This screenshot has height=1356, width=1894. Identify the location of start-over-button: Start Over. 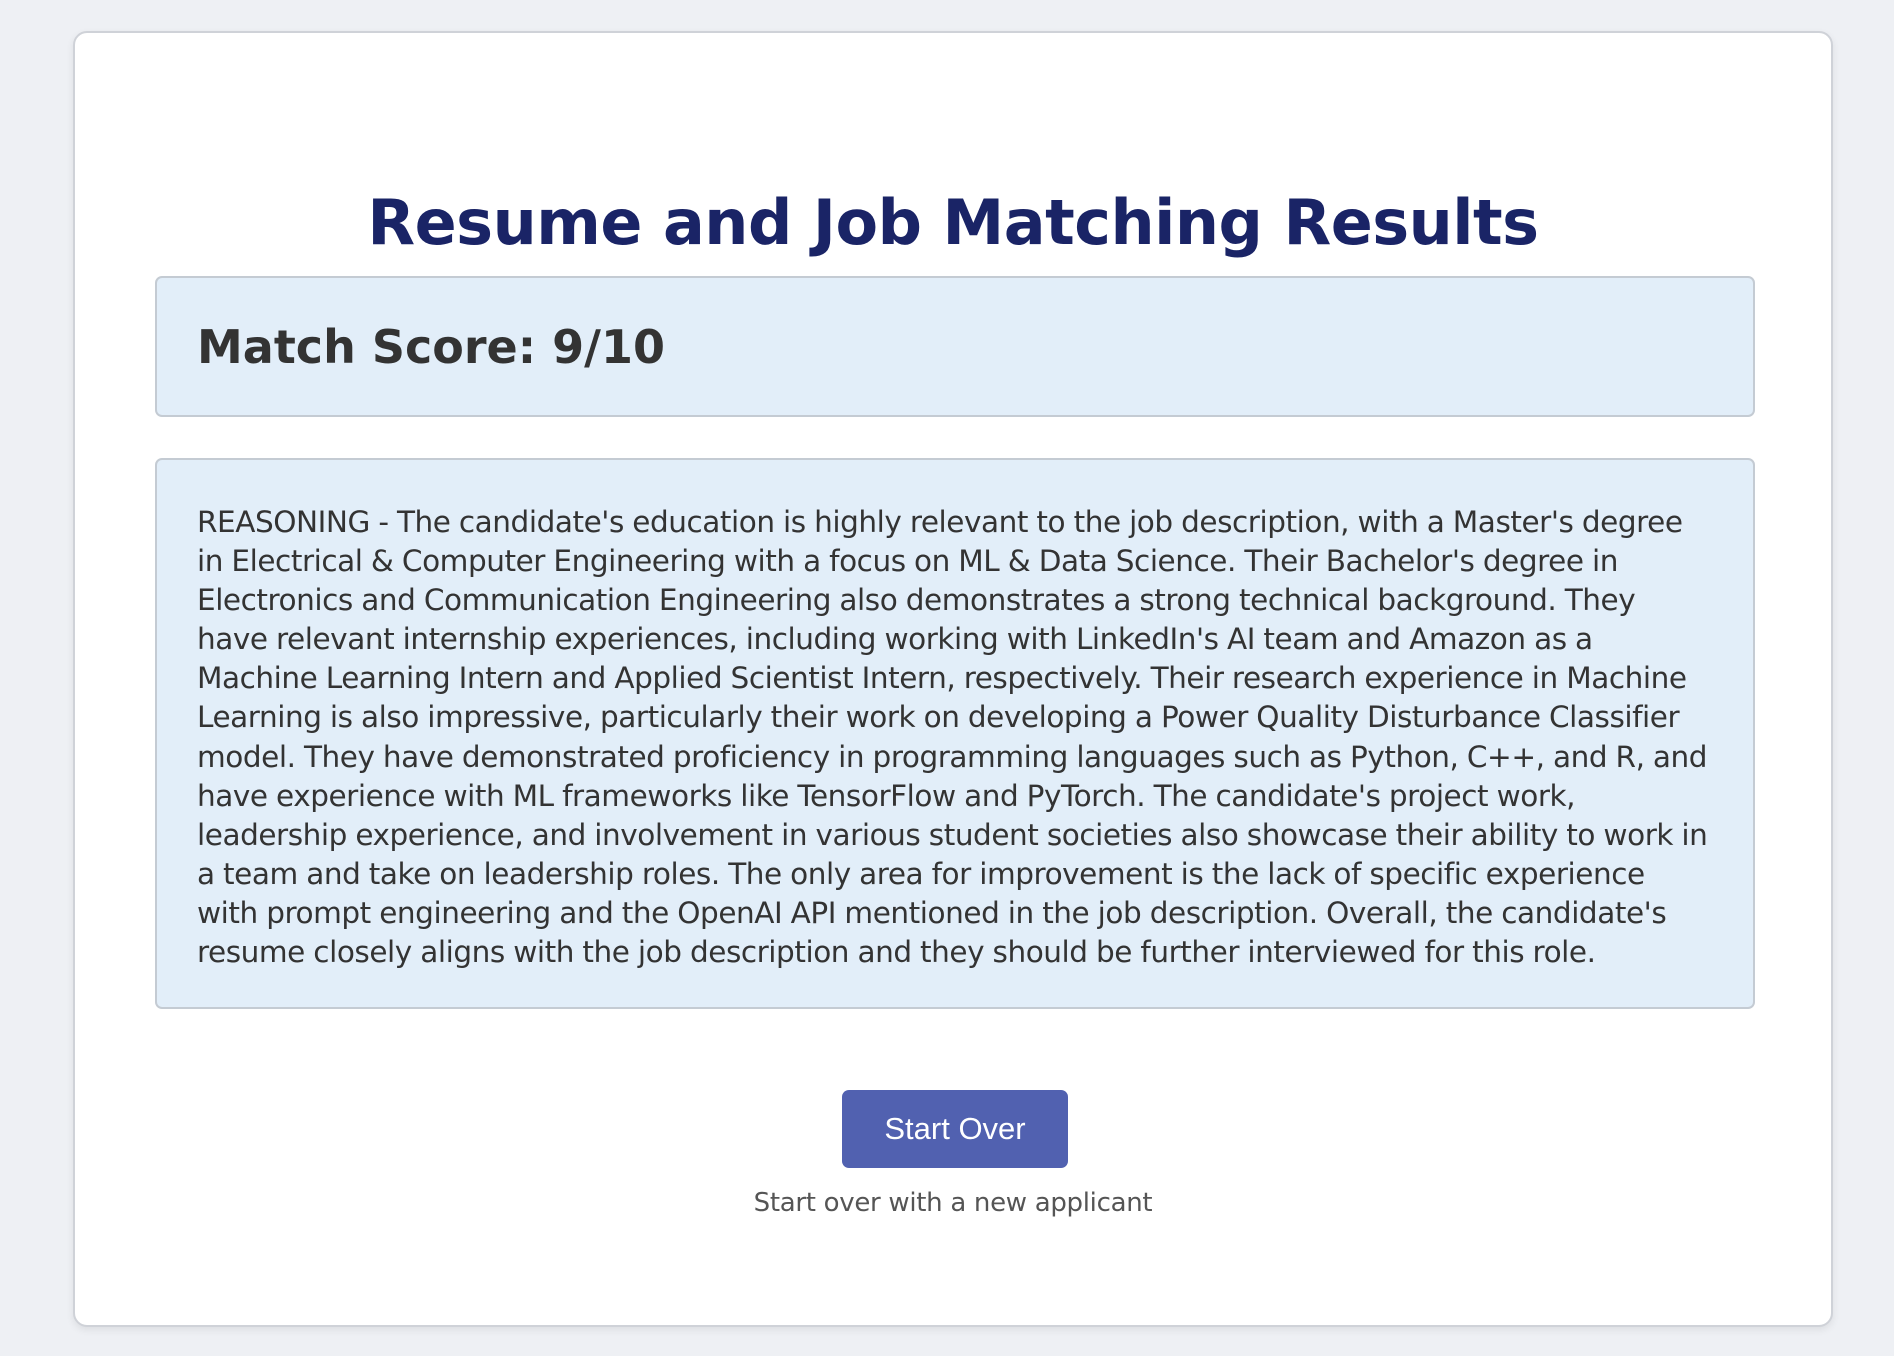
(955, 1129).